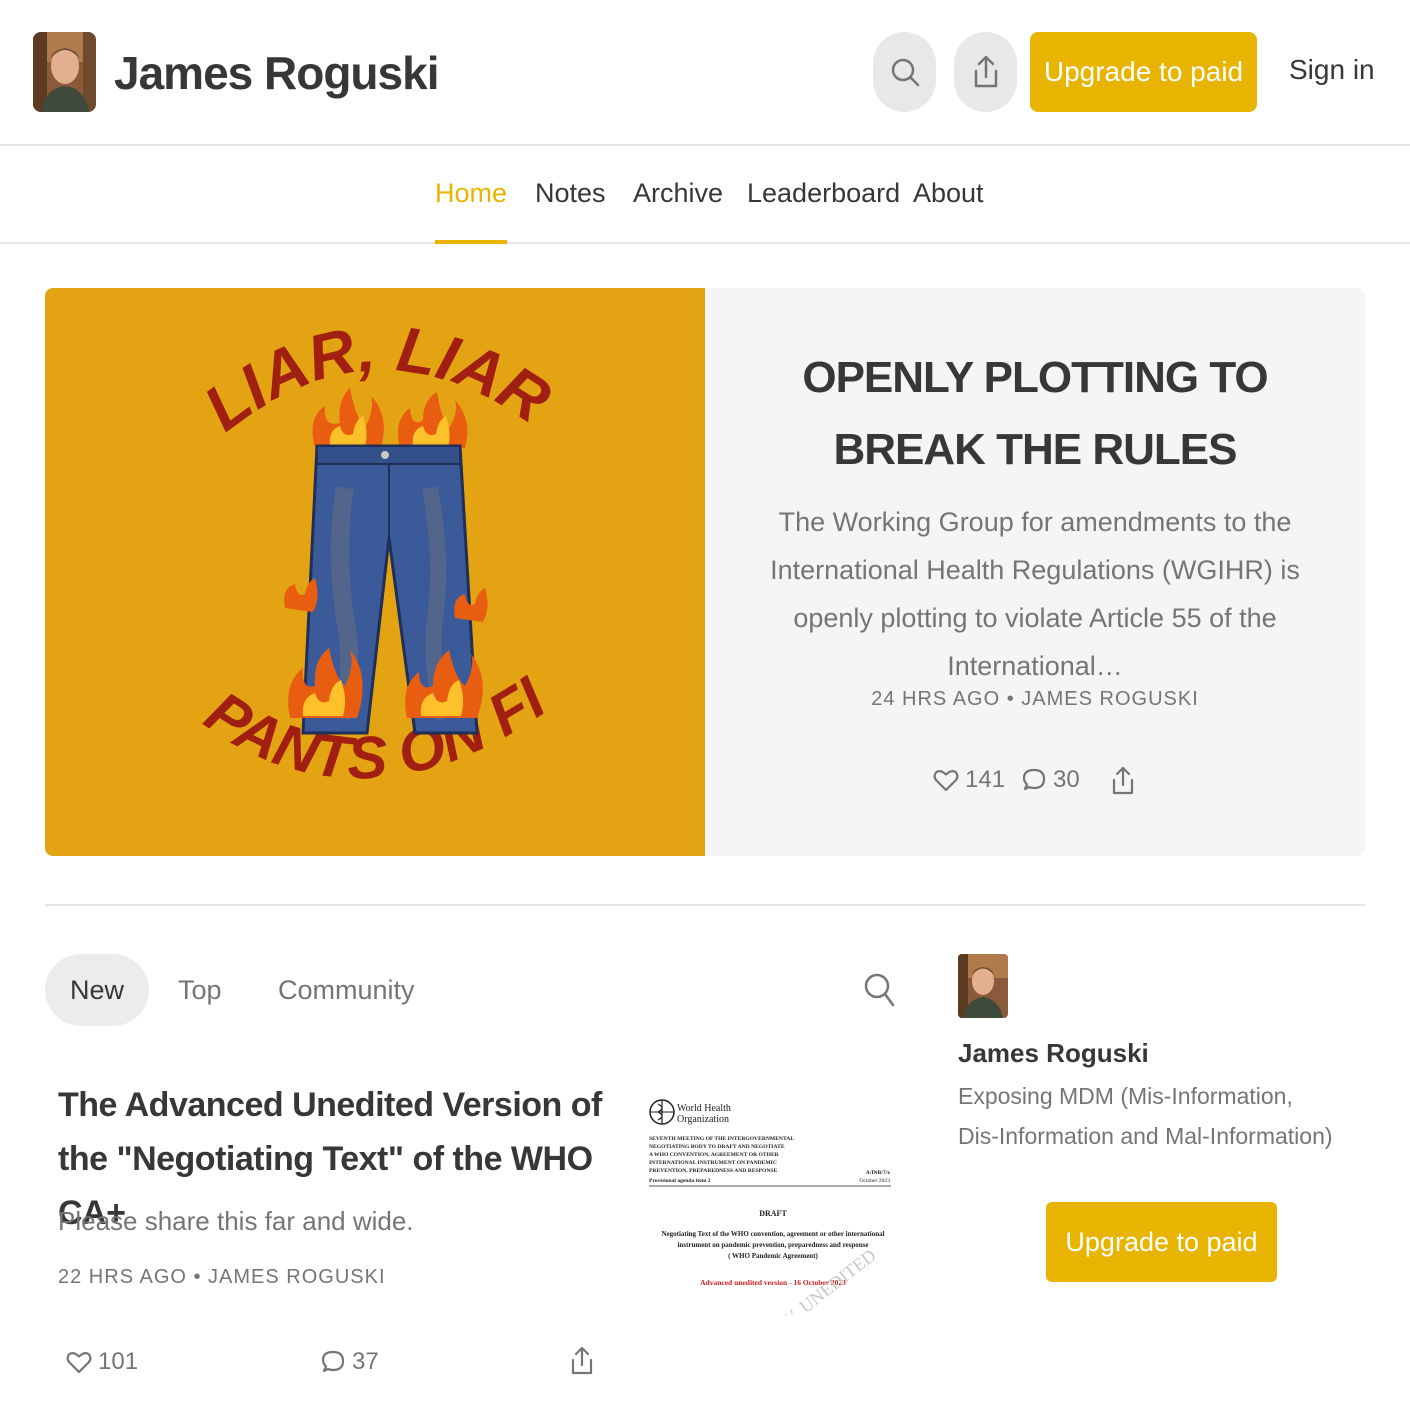  I want to click on upgrade-to-paid-button: Upgrade to paid, so click(1143, 72).